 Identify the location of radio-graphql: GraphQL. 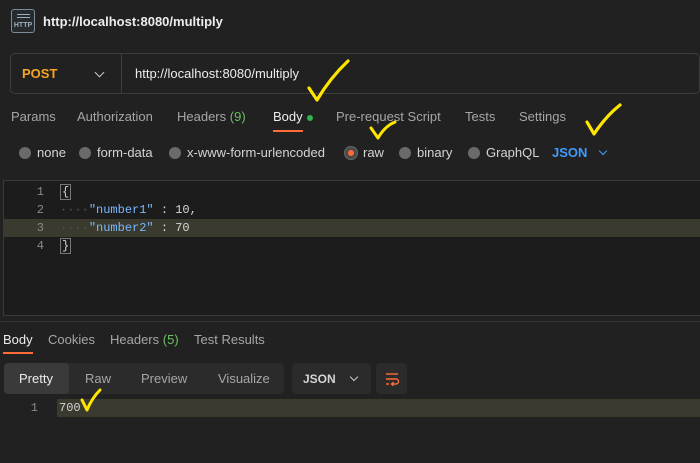
(503, 152).